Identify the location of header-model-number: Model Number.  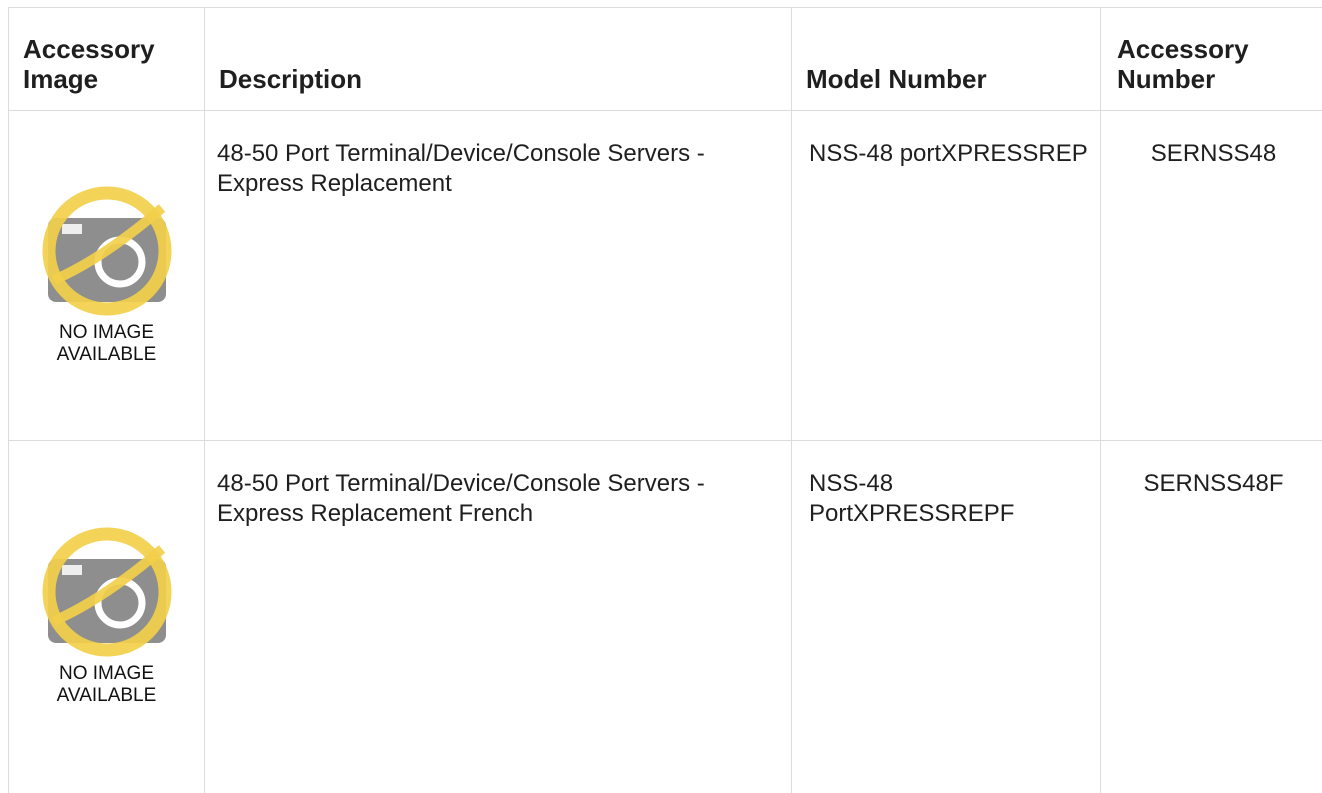
(946, 59).